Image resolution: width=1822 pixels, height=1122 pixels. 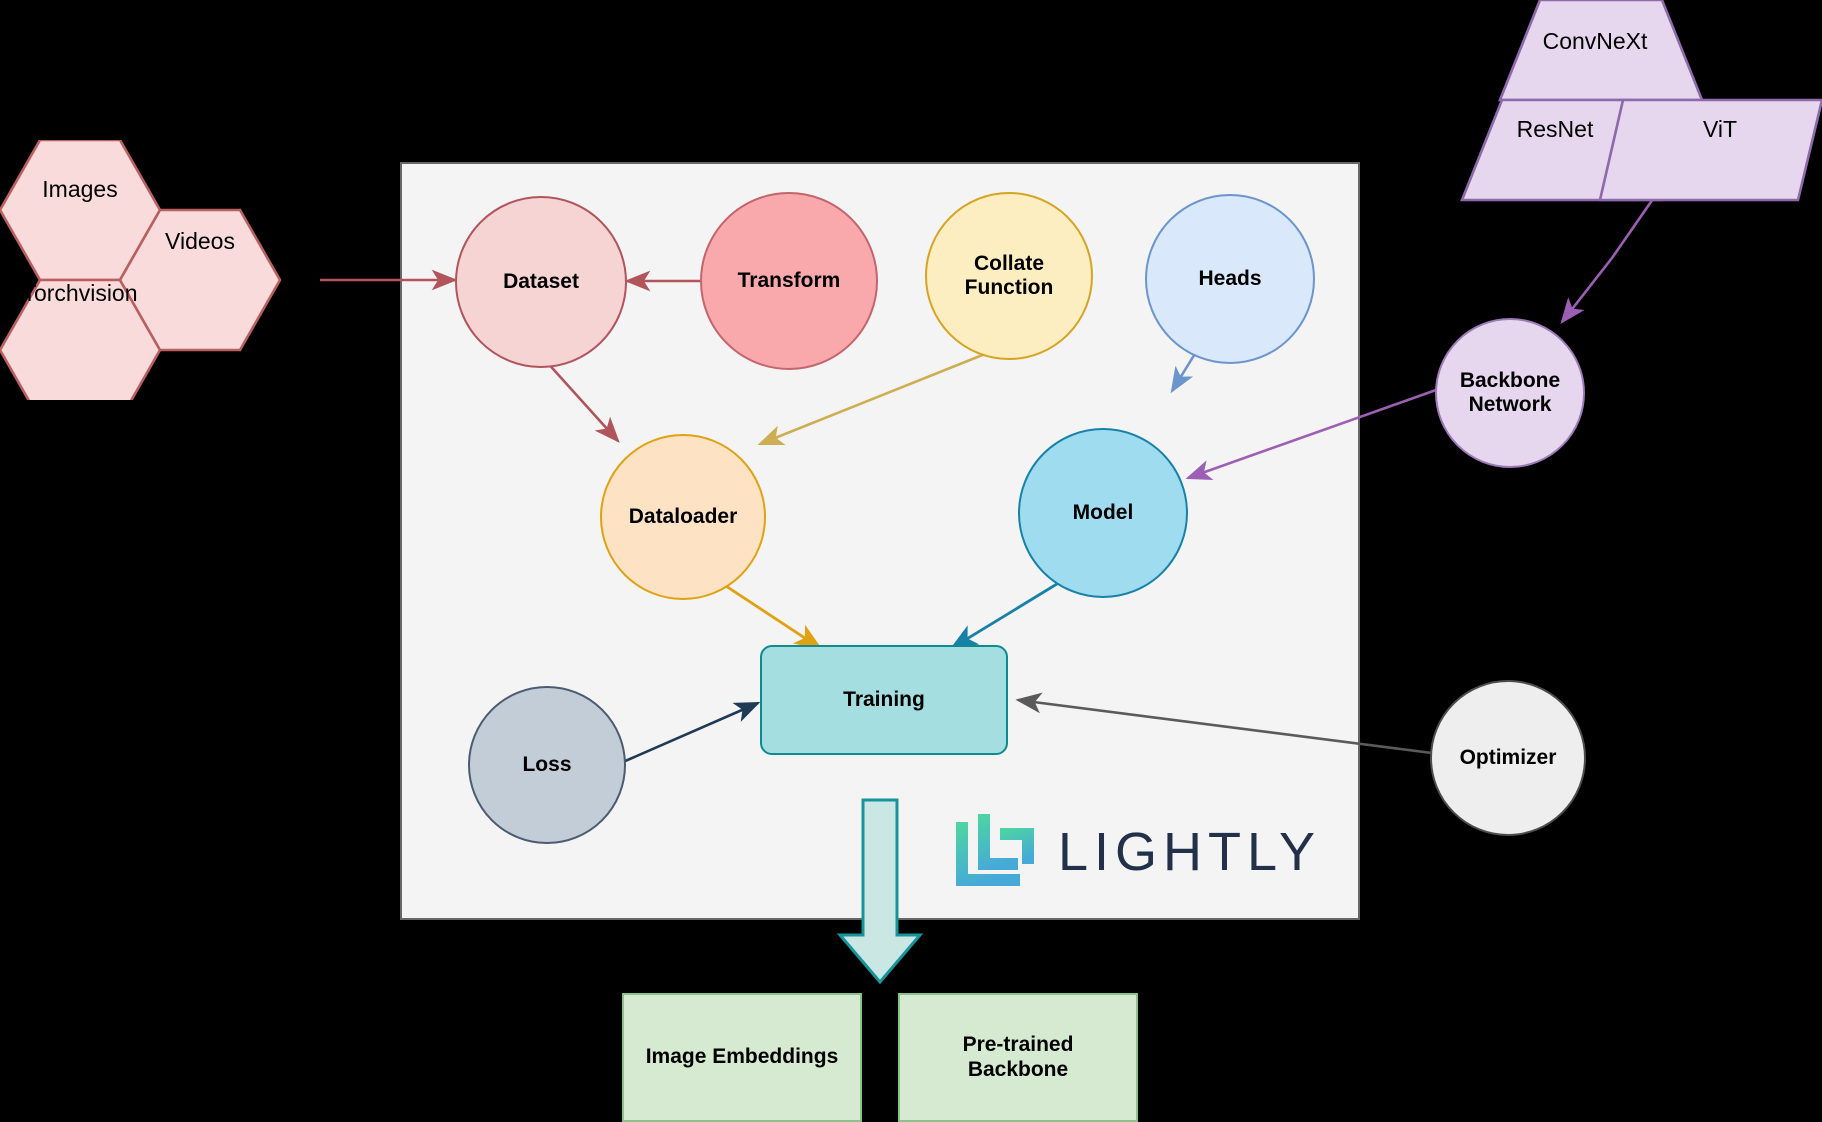 I want to click on node-collate-function: Collate Function, so click(x=1009, y=276).